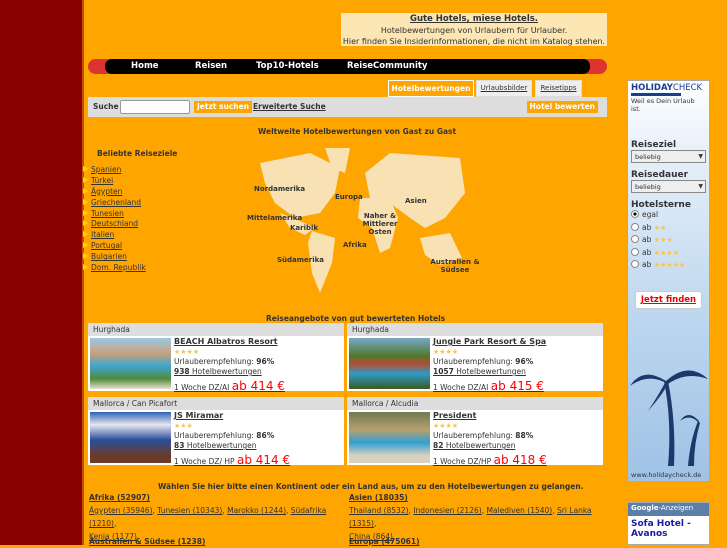  Describe the element at coordinates (183, 426) in the screenshot. I see `hotel-stars: ★★★` at that location.